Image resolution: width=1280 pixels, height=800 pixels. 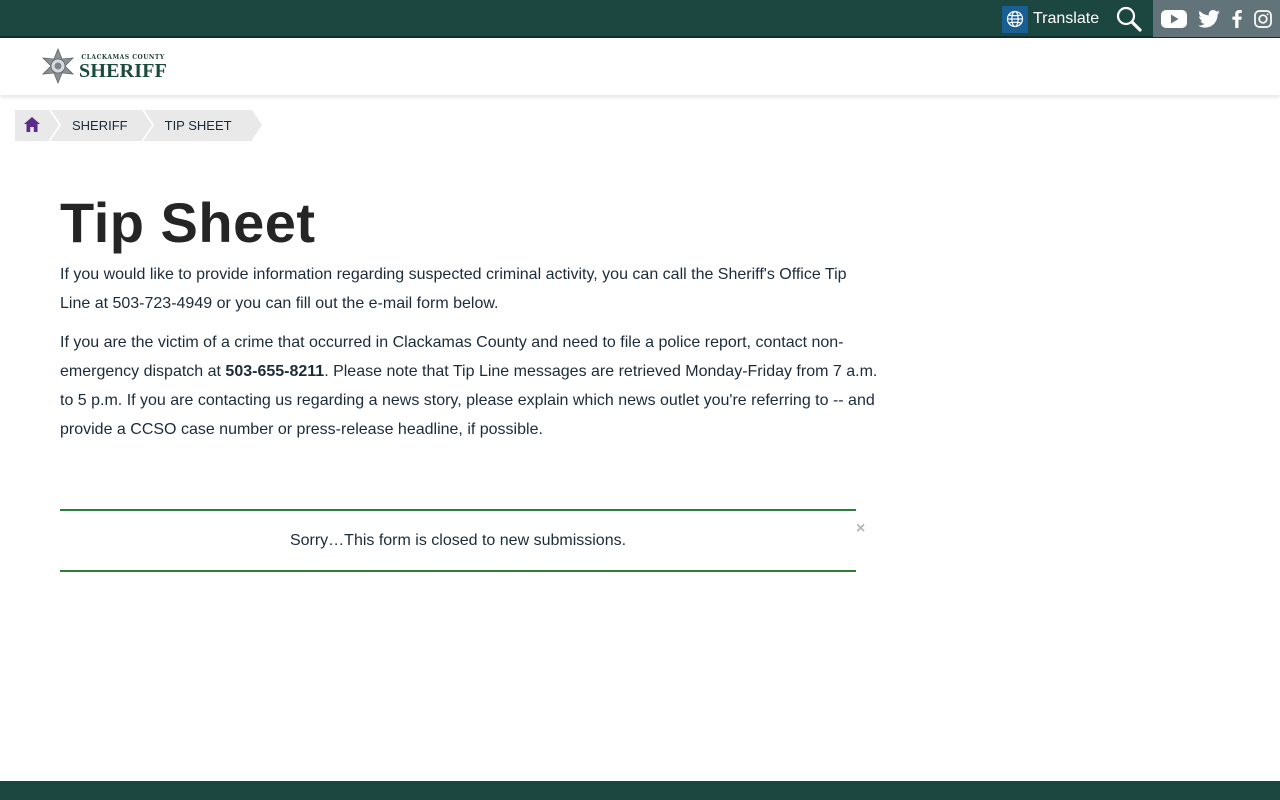 I want to click on sheriff-star-icon, so click(x=58, y=68).